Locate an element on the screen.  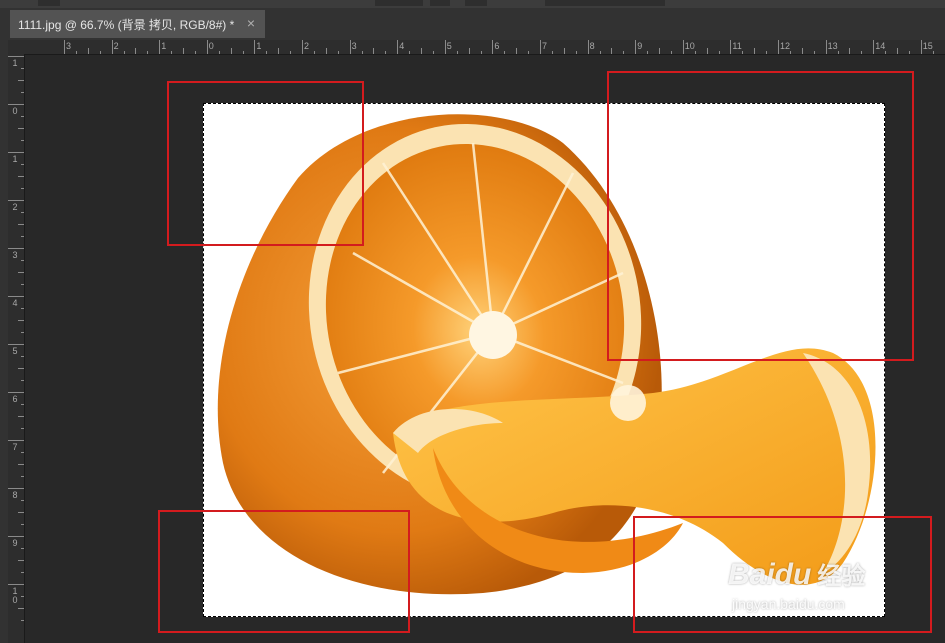
tools-panel-edge is located at coordinates (4, 341).